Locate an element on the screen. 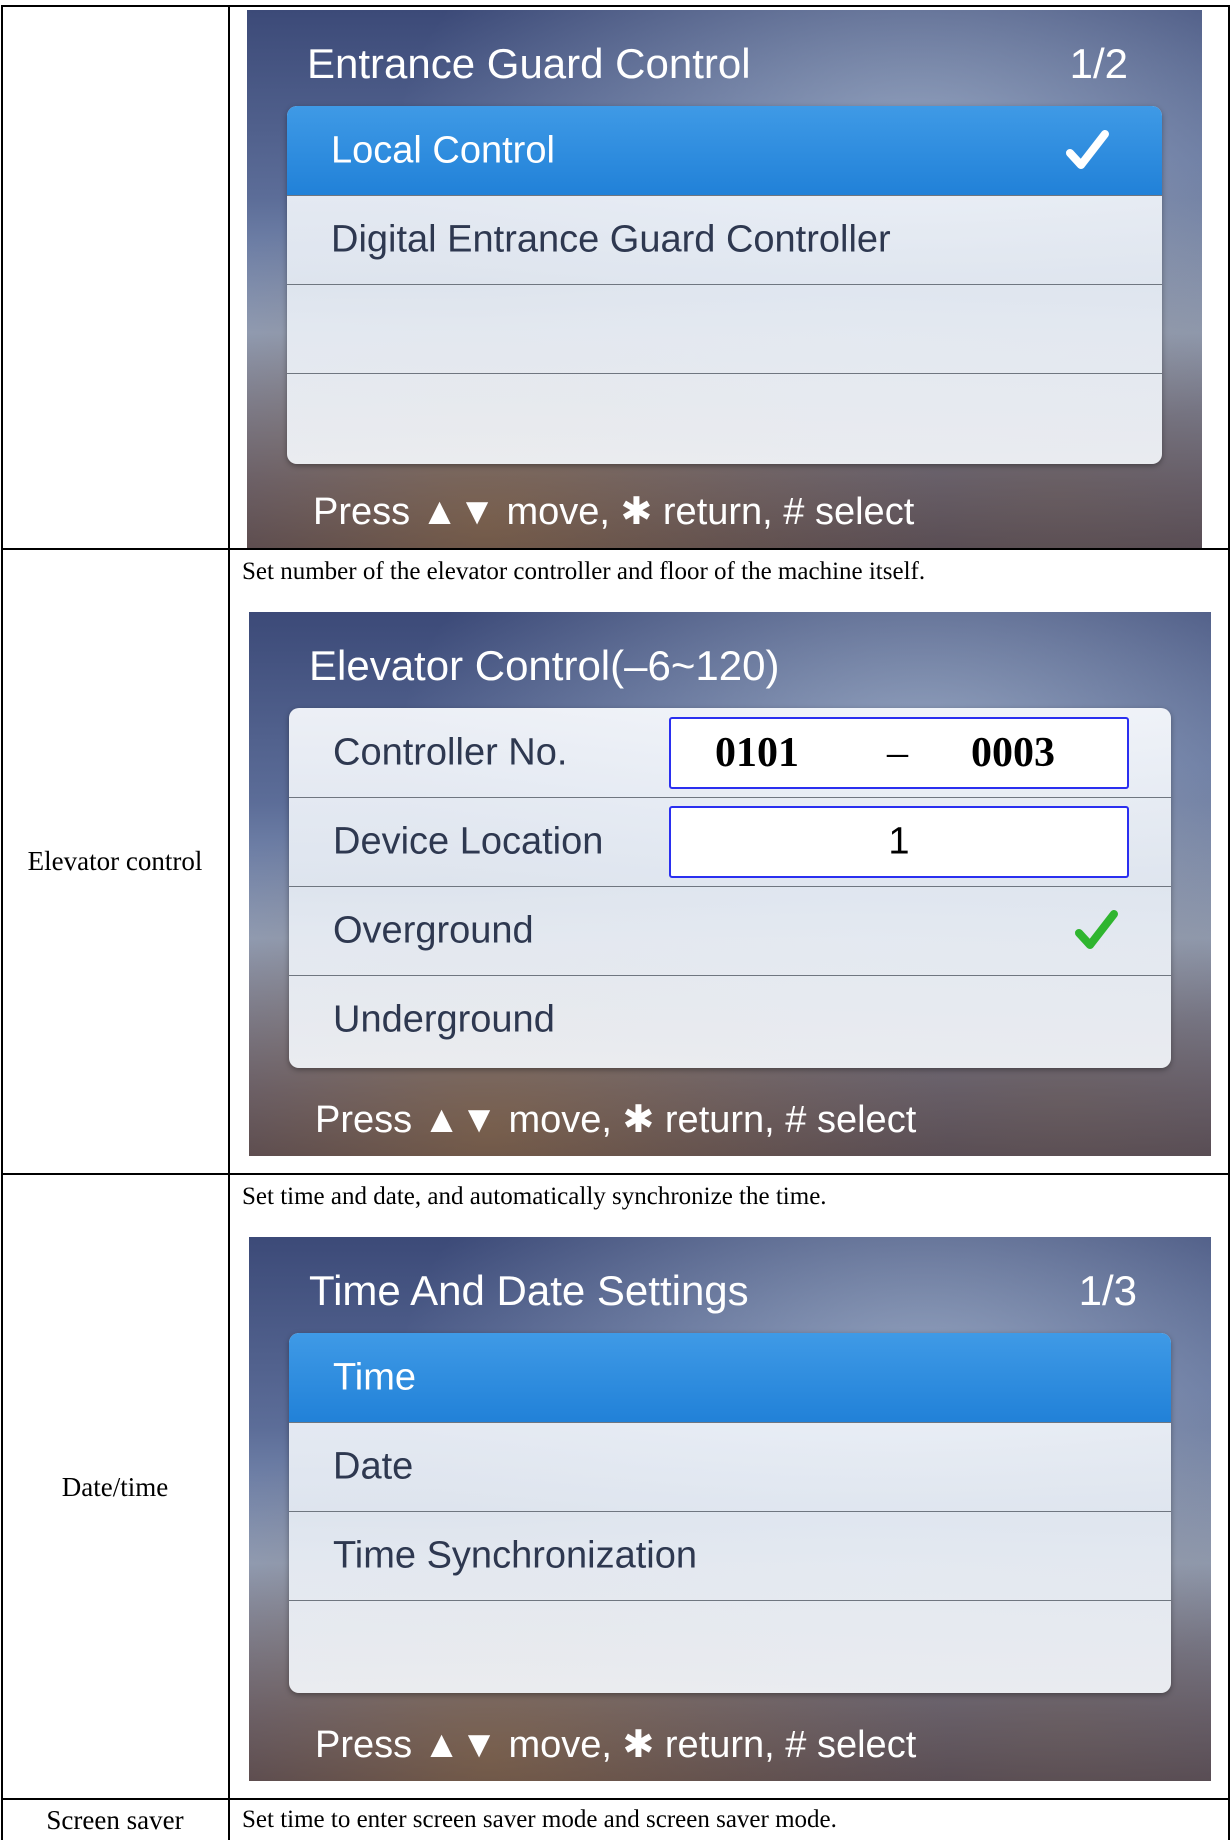  row-label: Screen saver is located at coordinates (115, 1820).